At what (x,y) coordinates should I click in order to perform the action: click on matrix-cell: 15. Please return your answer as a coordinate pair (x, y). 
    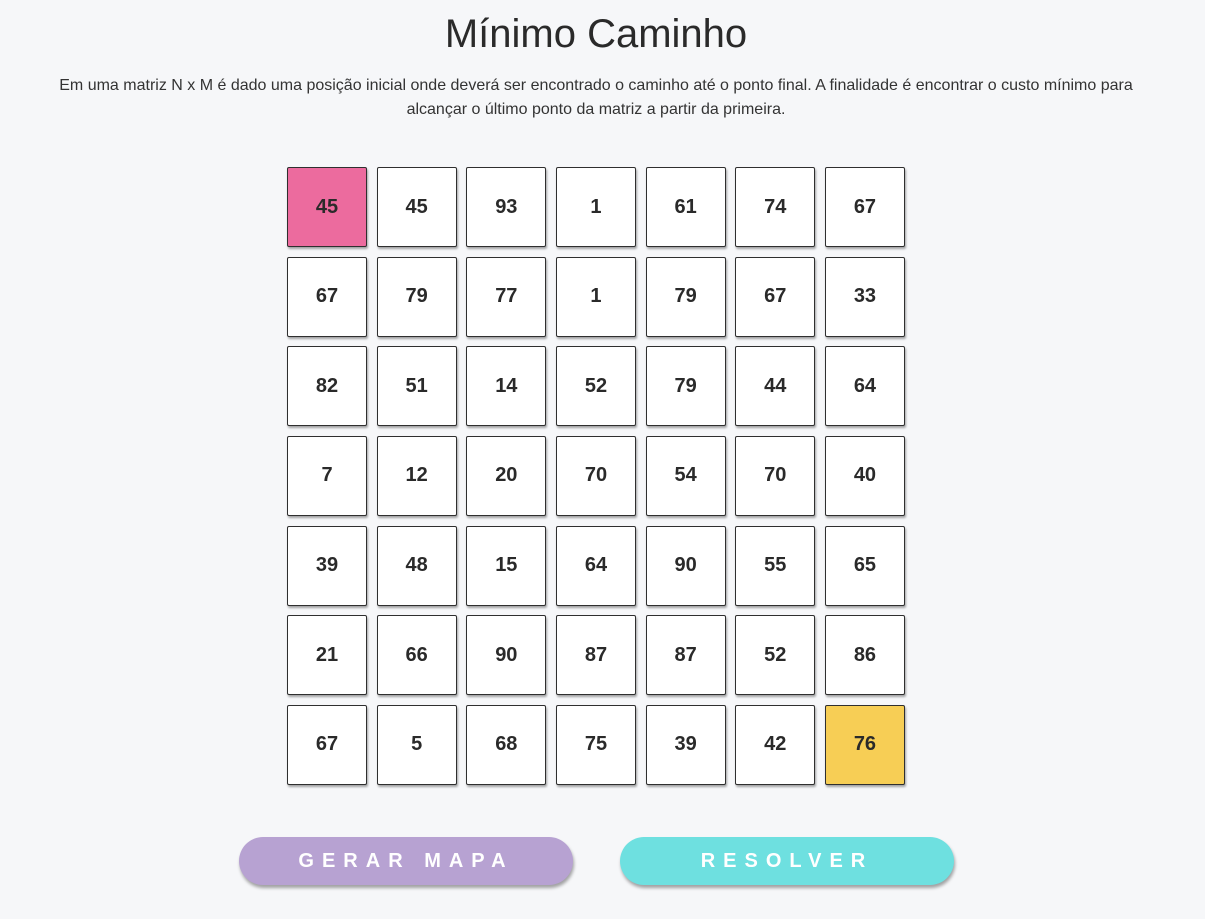
    Looking at the image, I should click on (506, 565).